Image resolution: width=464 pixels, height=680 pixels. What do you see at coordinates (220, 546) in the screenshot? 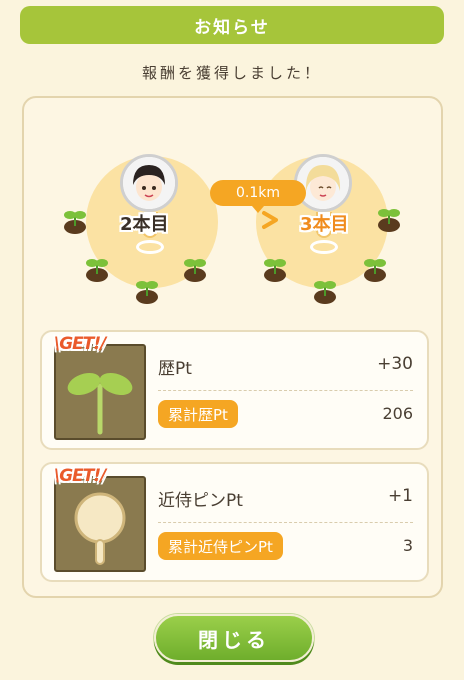
I see `total-label-pill: 累計近侍ピンPt` at bounding box center [220, 546].